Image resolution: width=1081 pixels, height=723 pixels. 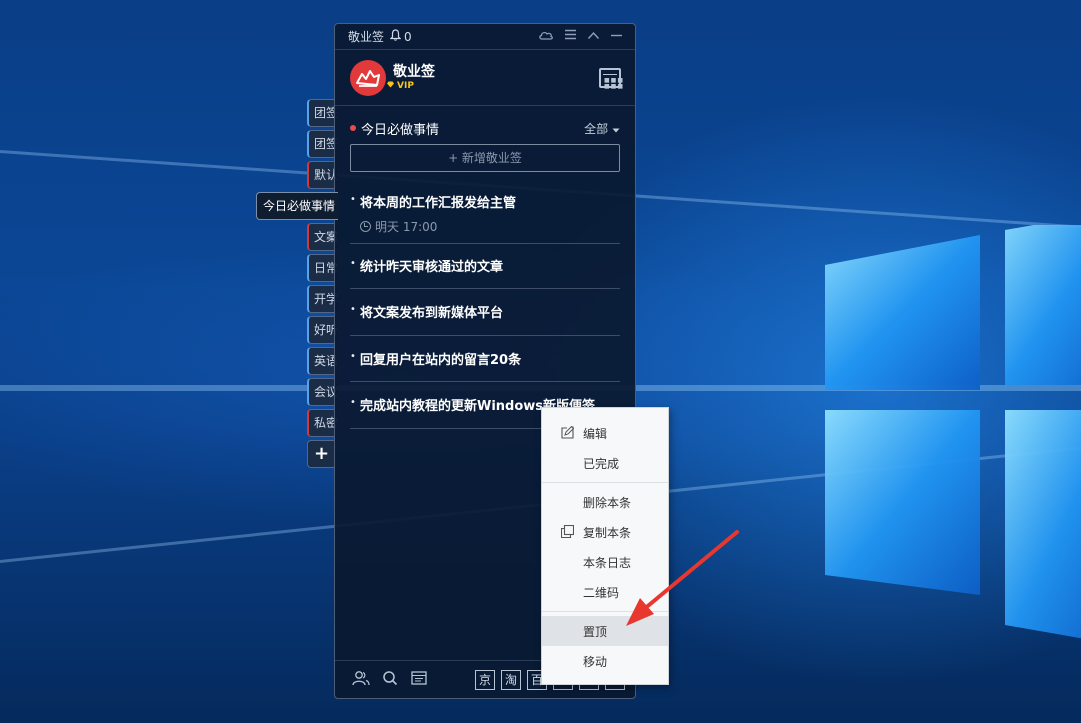 I want to click on task-due-time: 明天 17:00, so click(x=406, y=227).